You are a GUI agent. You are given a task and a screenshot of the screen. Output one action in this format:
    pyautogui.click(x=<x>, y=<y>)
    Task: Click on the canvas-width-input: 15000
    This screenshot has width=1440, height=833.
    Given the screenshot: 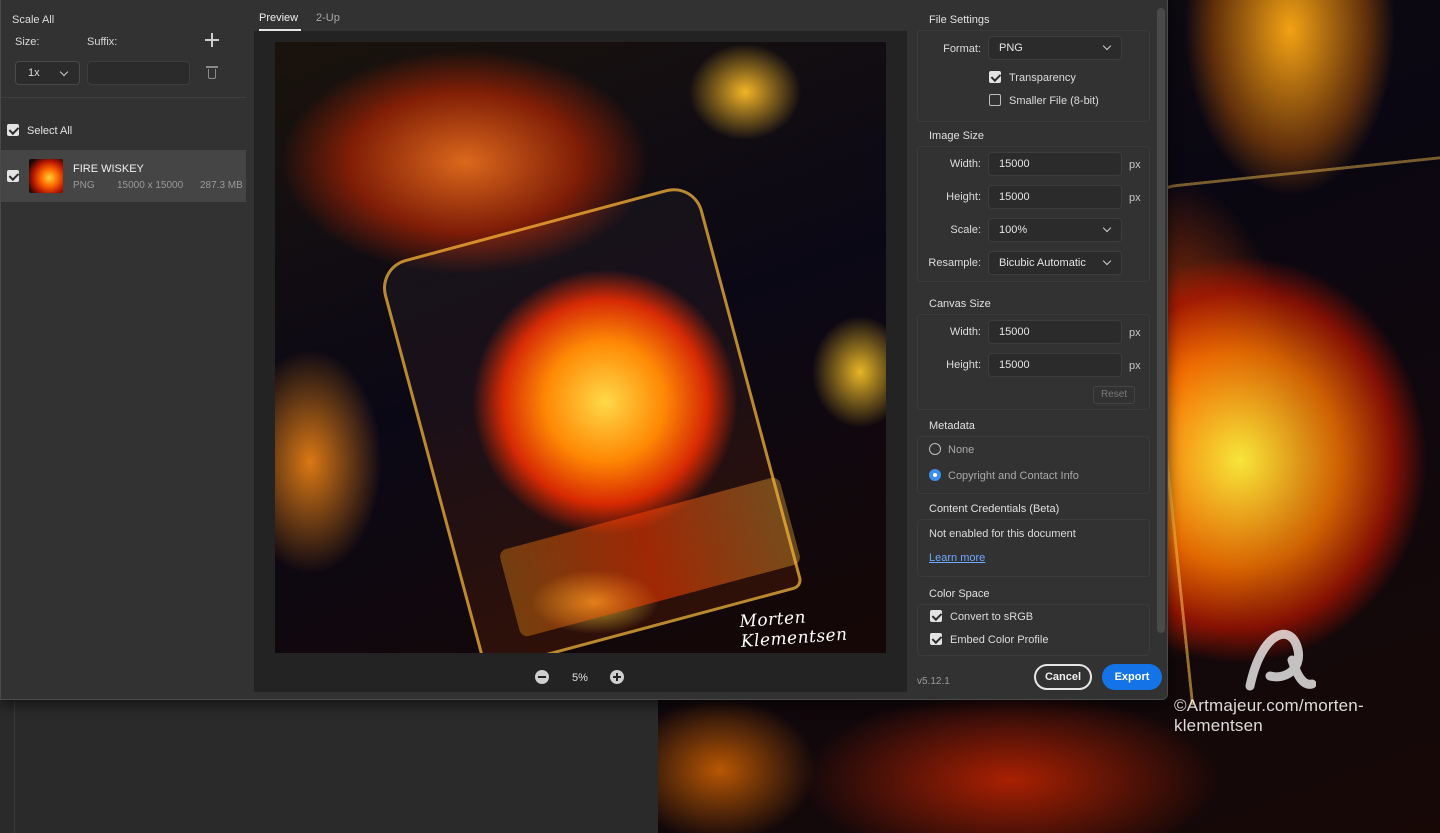 What is the action you would take?
    pyautogui.click(x=1055, y=332)
    